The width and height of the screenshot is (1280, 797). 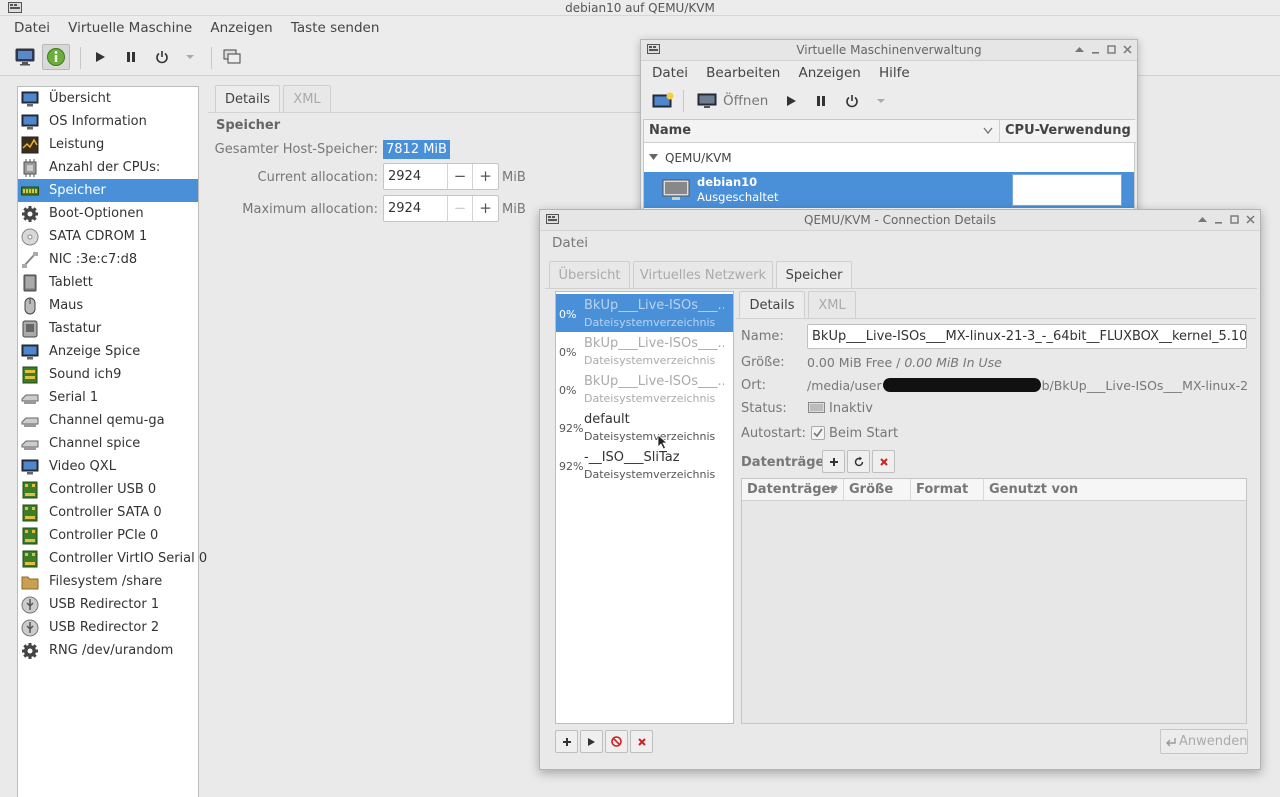 What do you see at coordinates (108, 650) in the screenshot?
I see `hw-item-rng: RNG /dev/urandom` at bounding box center [108, 650].